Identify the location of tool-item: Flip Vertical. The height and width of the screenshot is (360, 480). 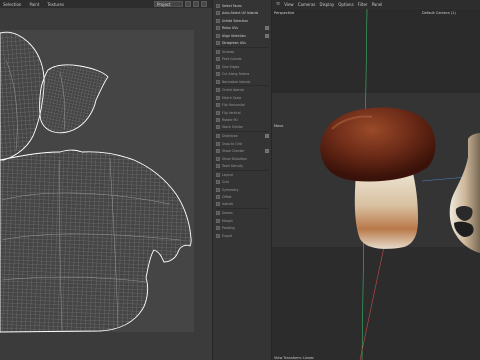
(241, 113).